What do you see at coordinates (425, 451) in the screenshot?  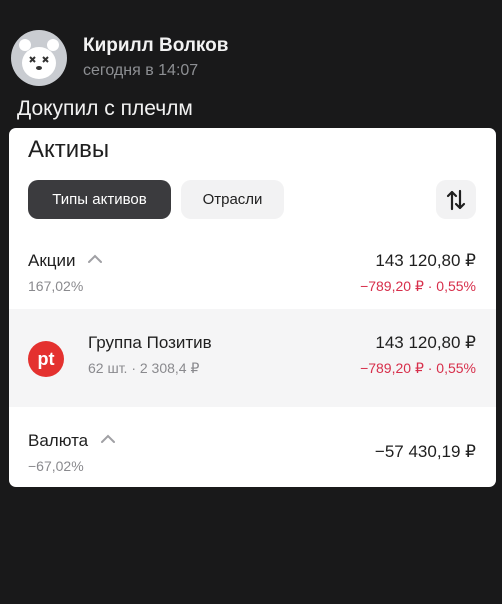 I see `group-currency-amount: −57 430,19 ₽` at bounding box center [425, 451].